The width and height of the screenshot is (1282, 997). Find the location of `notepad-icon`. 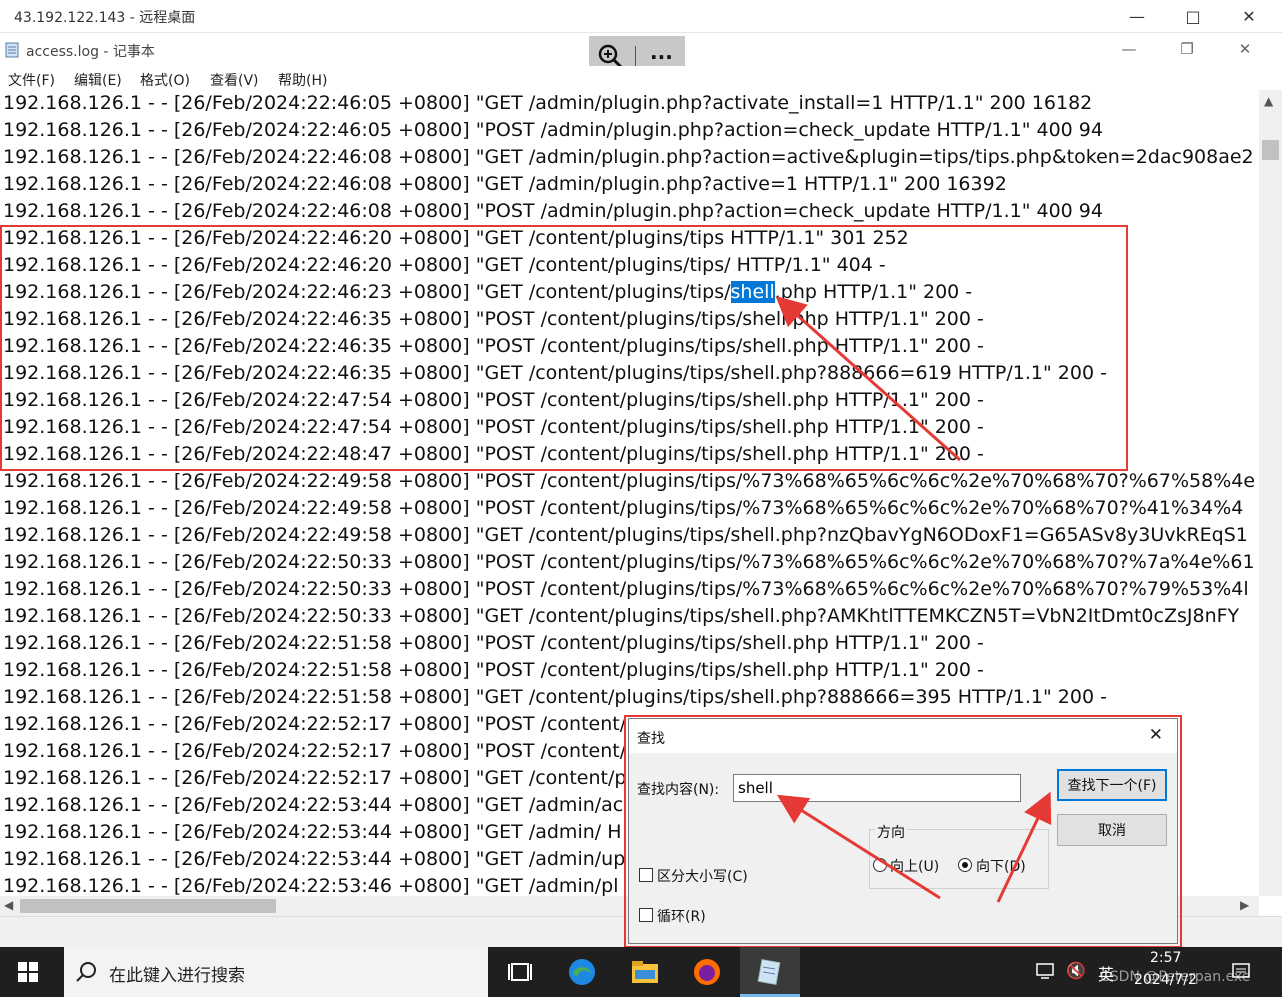

notepad-icon is located at coordinates (12, 50).